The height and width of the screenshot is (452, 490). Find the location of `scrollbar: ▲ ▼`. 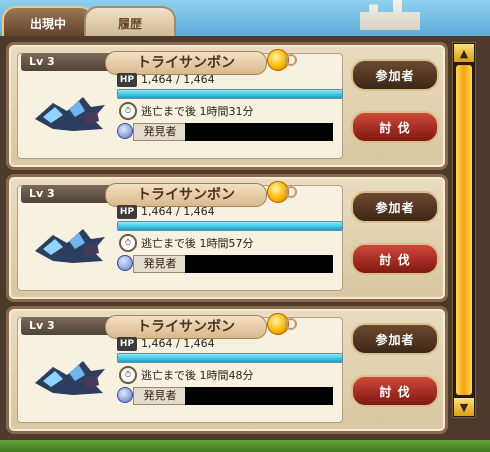

scrollbar: ▲ ▼ is located at coordinates (464, 230).